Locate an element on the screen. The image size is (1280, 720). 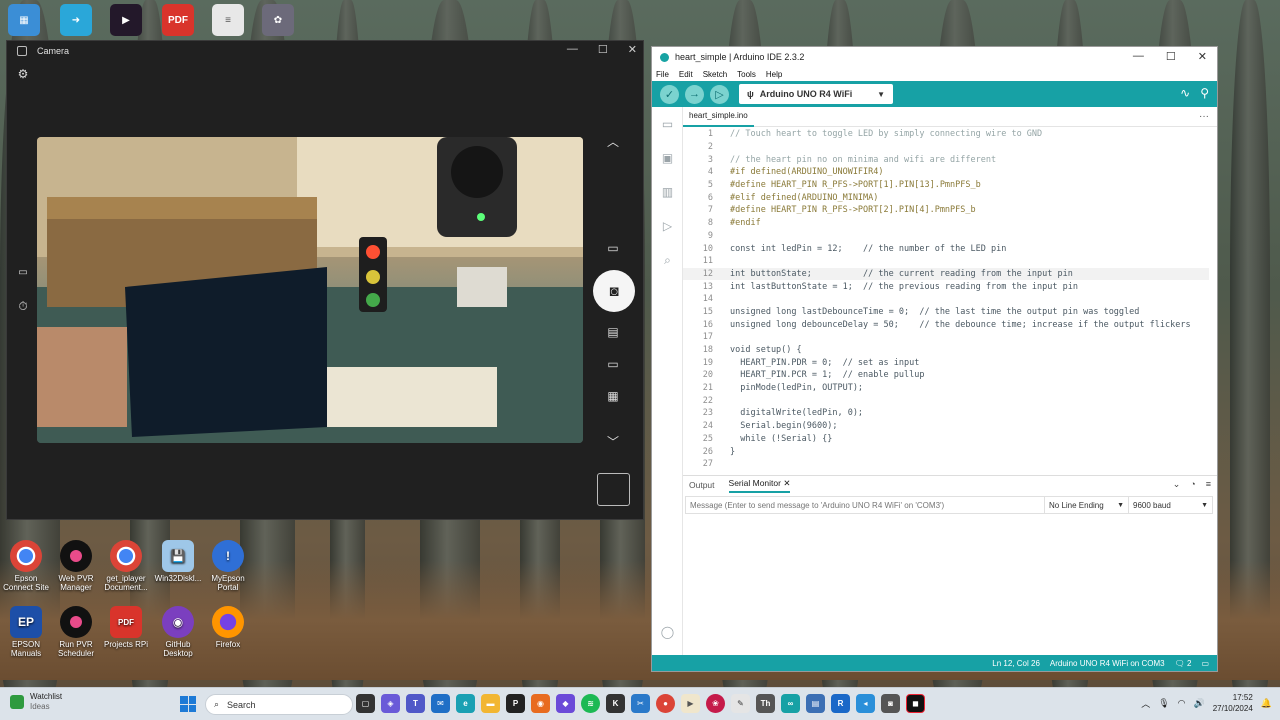
media-player-icon: ▶ is located at coordinates (126, 20).